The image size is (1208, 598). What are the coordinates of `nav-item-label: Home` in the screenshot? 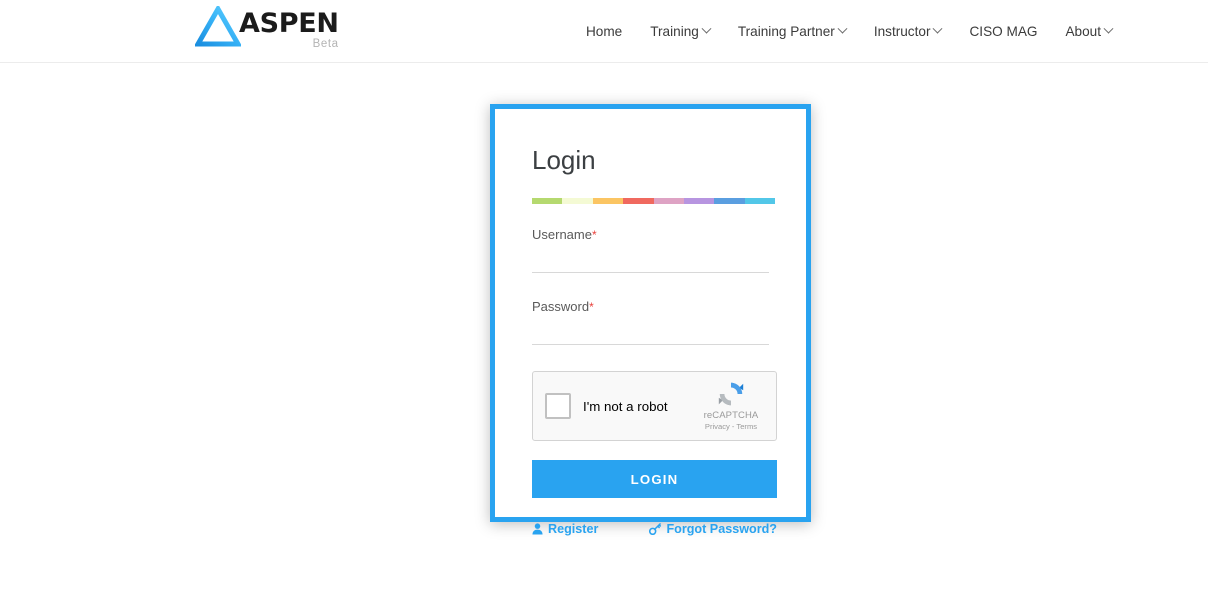 It's located at (604, 31).